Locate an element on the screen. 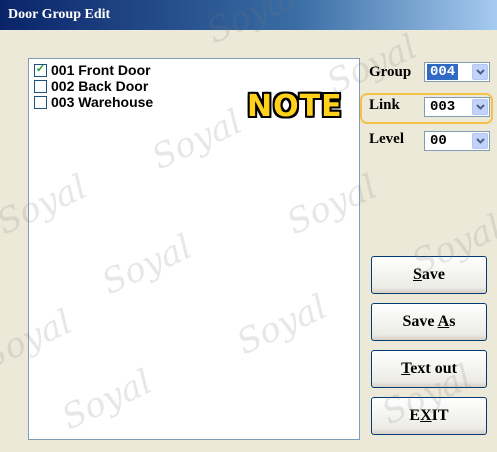  door-checkbox: ✓ is located at coordinates (40, 70).